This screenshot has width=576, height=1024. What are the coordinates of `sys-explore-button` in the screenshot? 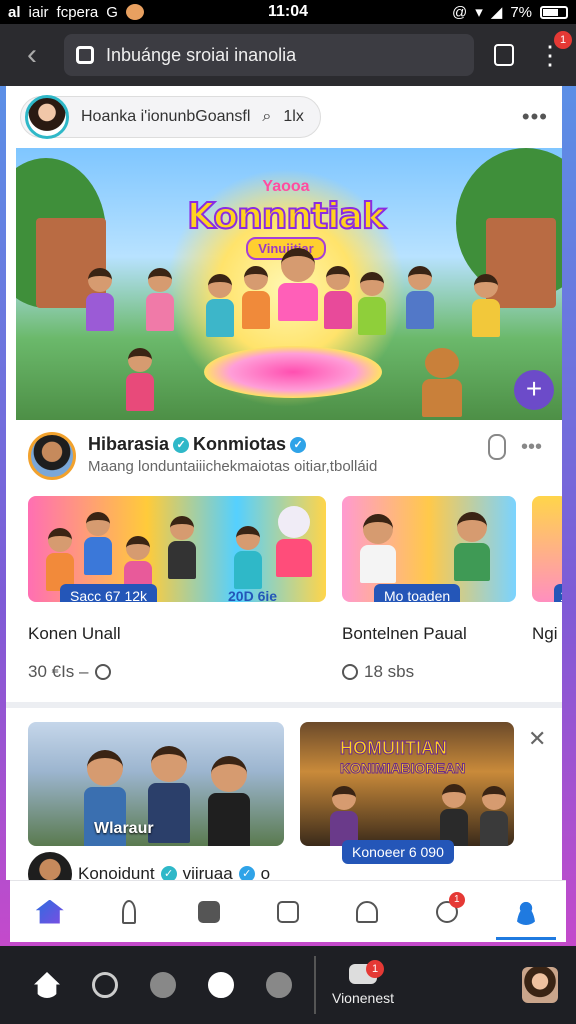 It's located at (221, 985).